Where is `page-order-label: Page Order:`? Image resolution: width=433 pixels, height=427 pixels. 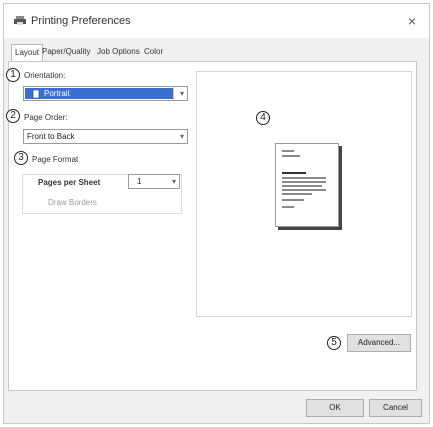
page-order-label: Page Order: is located at coordinates (46, 117).